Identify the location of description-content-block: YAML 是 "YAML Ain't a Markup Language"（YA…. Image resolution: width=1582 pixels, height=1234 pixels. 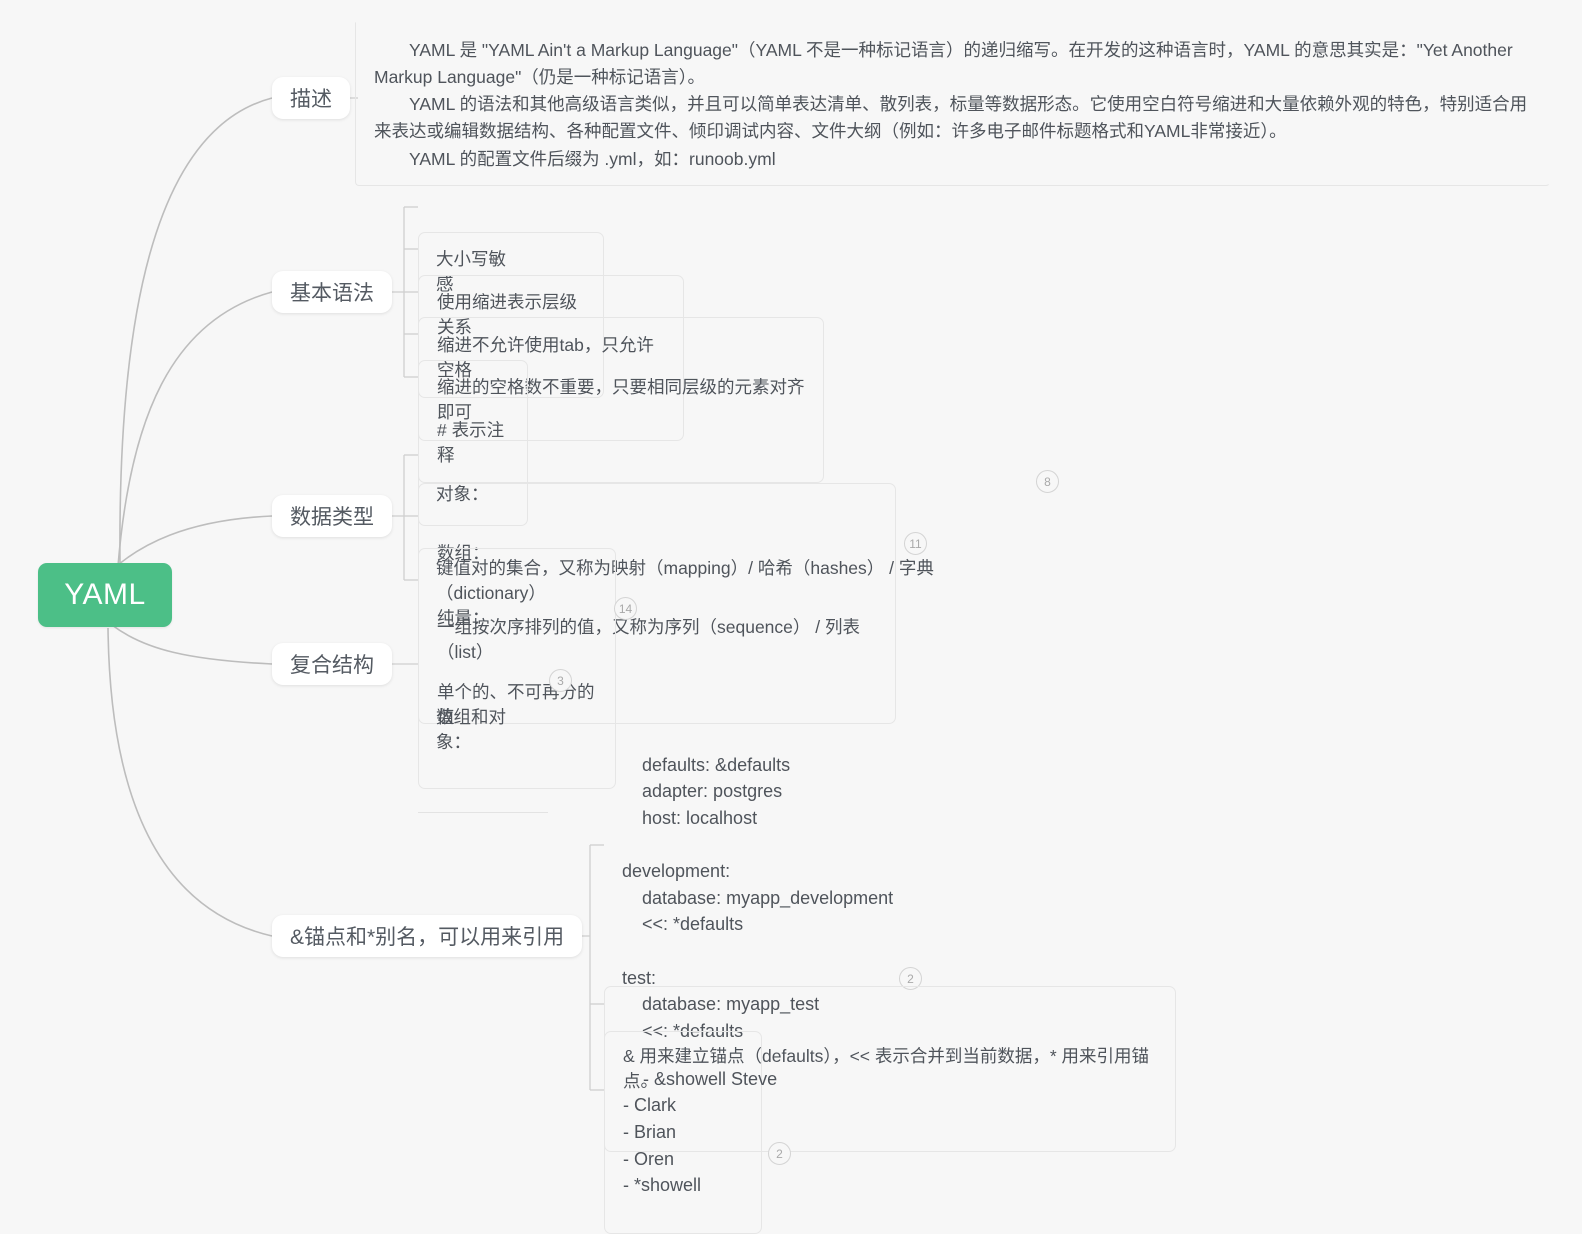
(952, 104).